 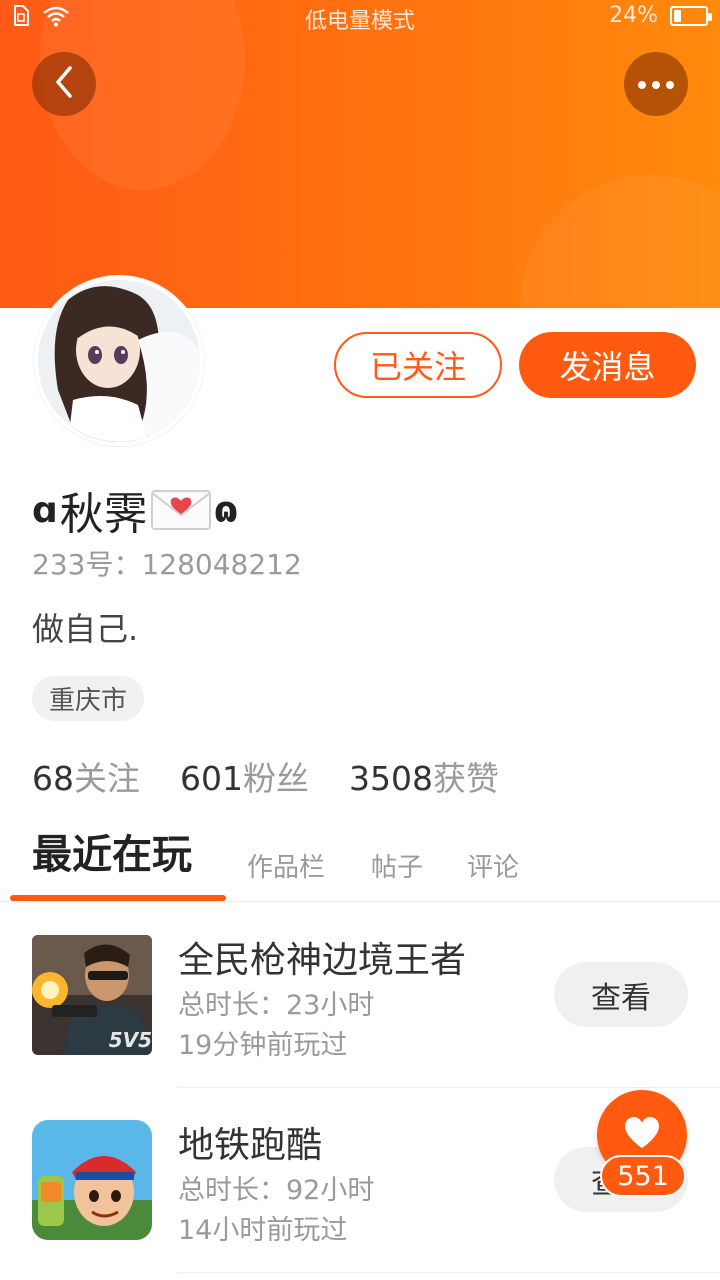 What do you see at coordinates (360, 18) in the screenshot?
I see `status-bar: 低电量模式 24%` at bounding box center [360, 18].